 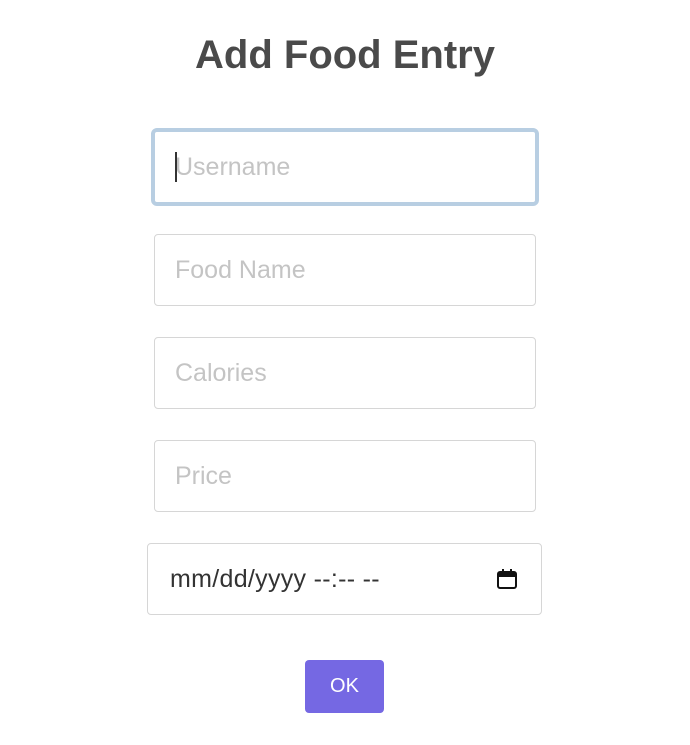 What do you see at coordinates (507, 579) in the screenshot?
I see `calendar-icon` at bounding box center [507, 579].